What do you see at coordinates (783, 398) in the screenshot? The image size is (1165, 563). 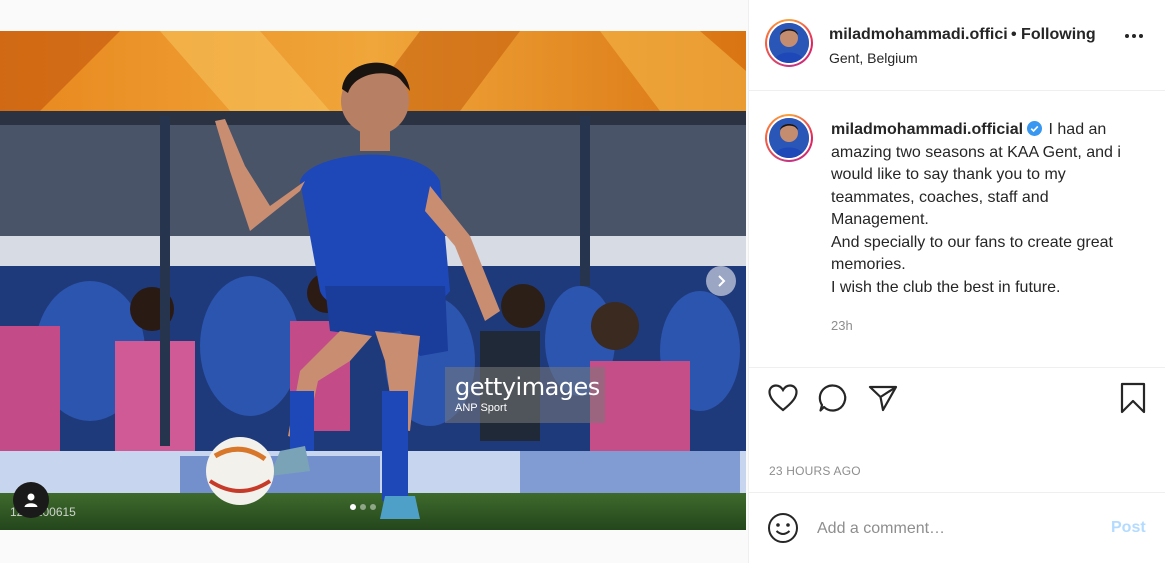 I see `heart-icon` at bounding box center [783, 398].